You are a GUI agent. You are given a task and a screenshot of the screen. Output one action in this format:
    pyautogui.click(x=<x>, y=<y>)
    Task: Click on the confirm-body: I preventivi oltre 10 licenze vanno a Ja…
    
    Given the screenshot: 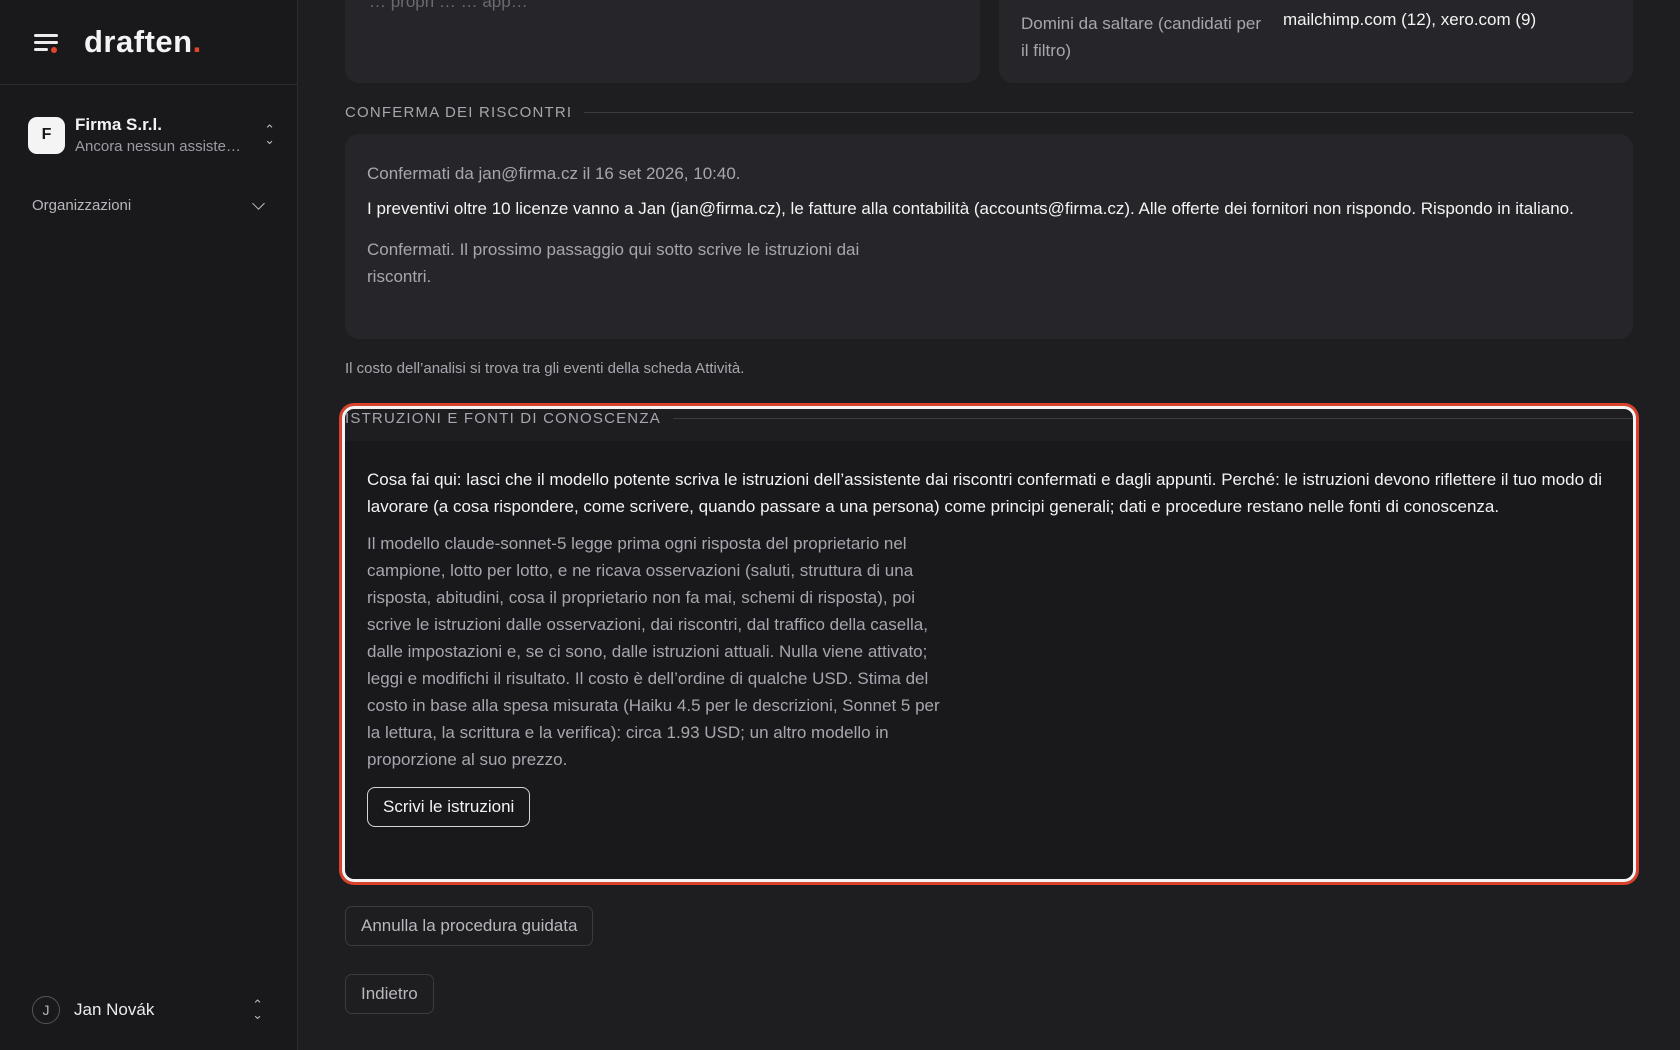 What is the action you would take?
    pyautogui.click(x=970, y=208)
    